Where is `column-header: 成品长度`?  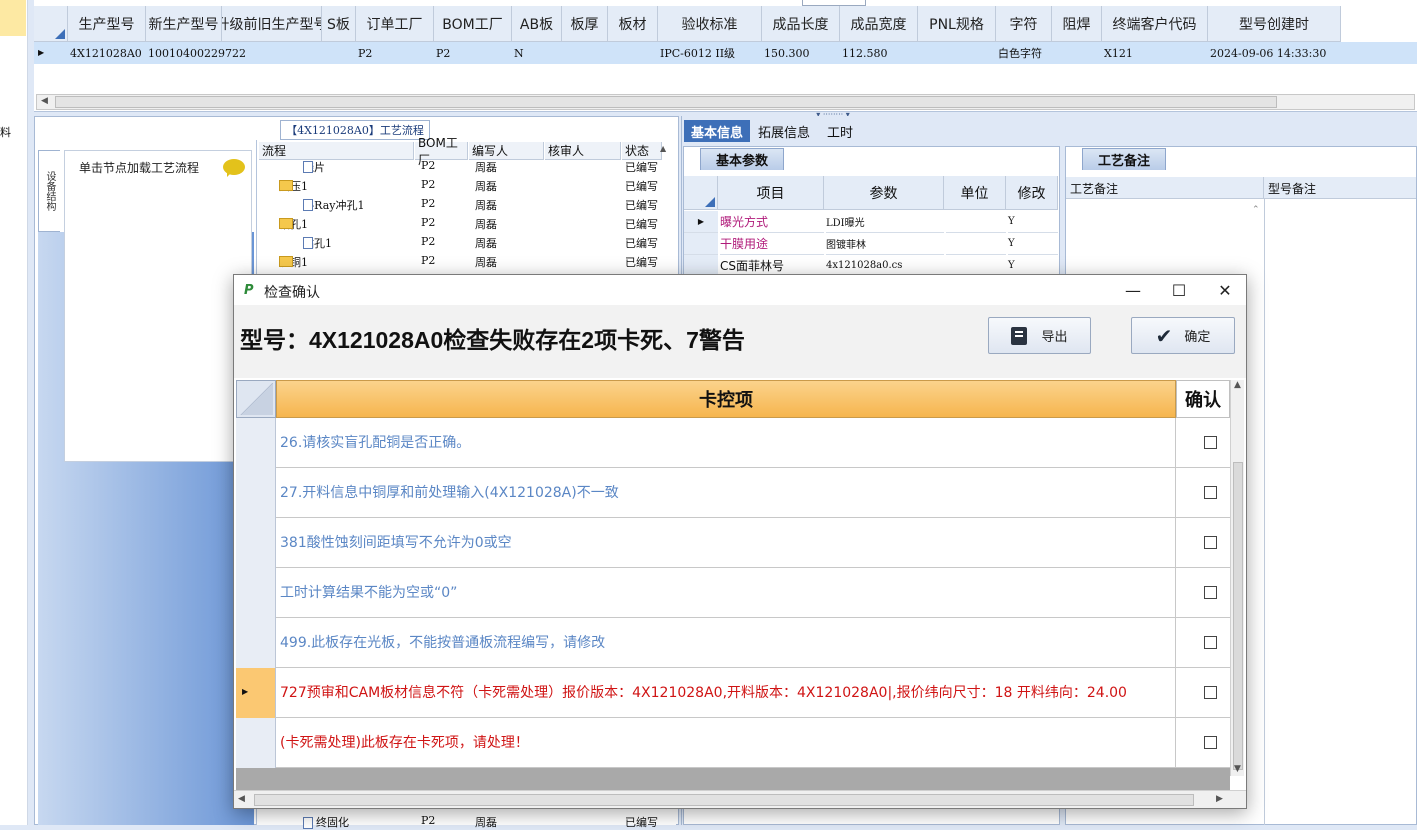
column-header: 成品长度 is located at coordinates (801, 24).